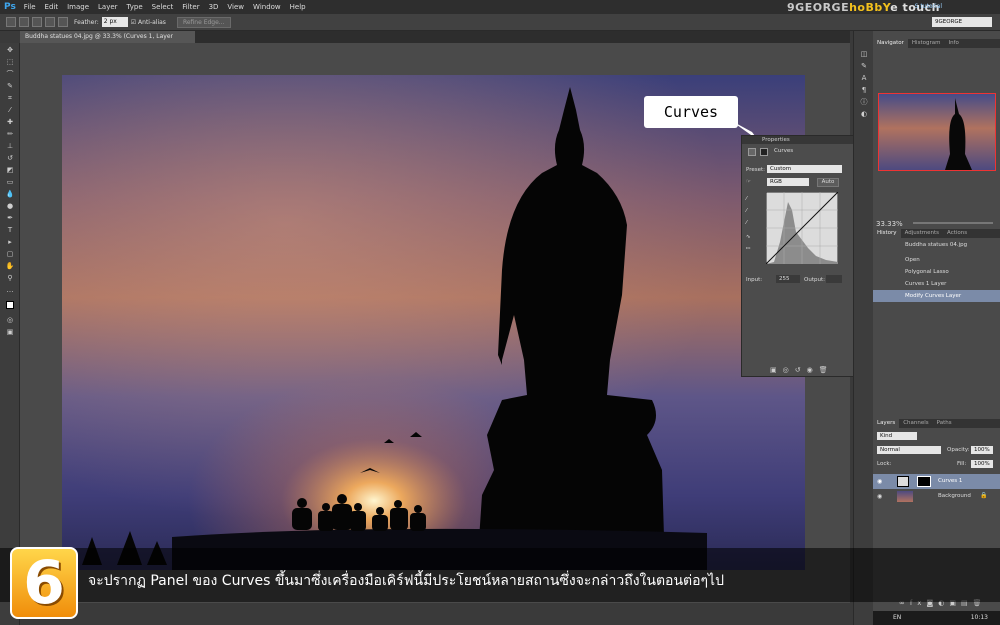  What do you see at coordinates (958, 450) in the screenshot?
I see `opacity-label: Opacity:` at bounding box center [958, 450].